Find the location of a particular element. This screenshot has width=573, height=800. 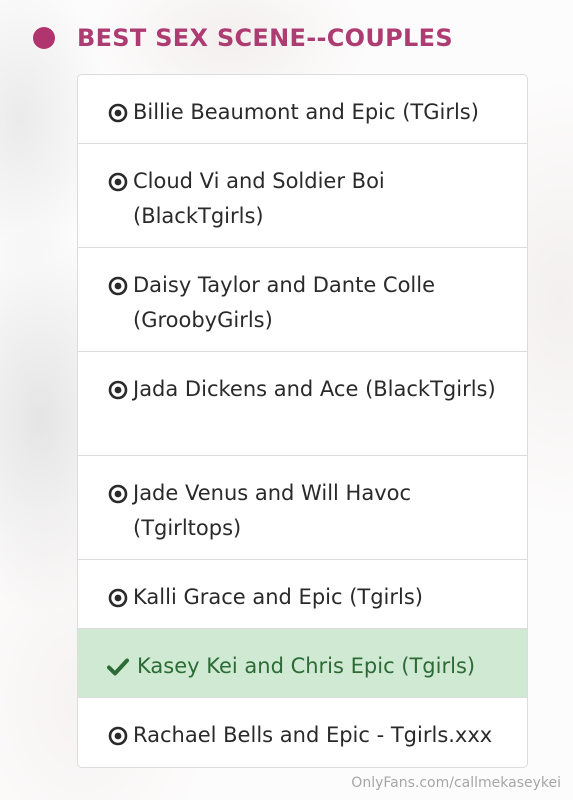

checkmark-icon is located at coordinates (118, 666).